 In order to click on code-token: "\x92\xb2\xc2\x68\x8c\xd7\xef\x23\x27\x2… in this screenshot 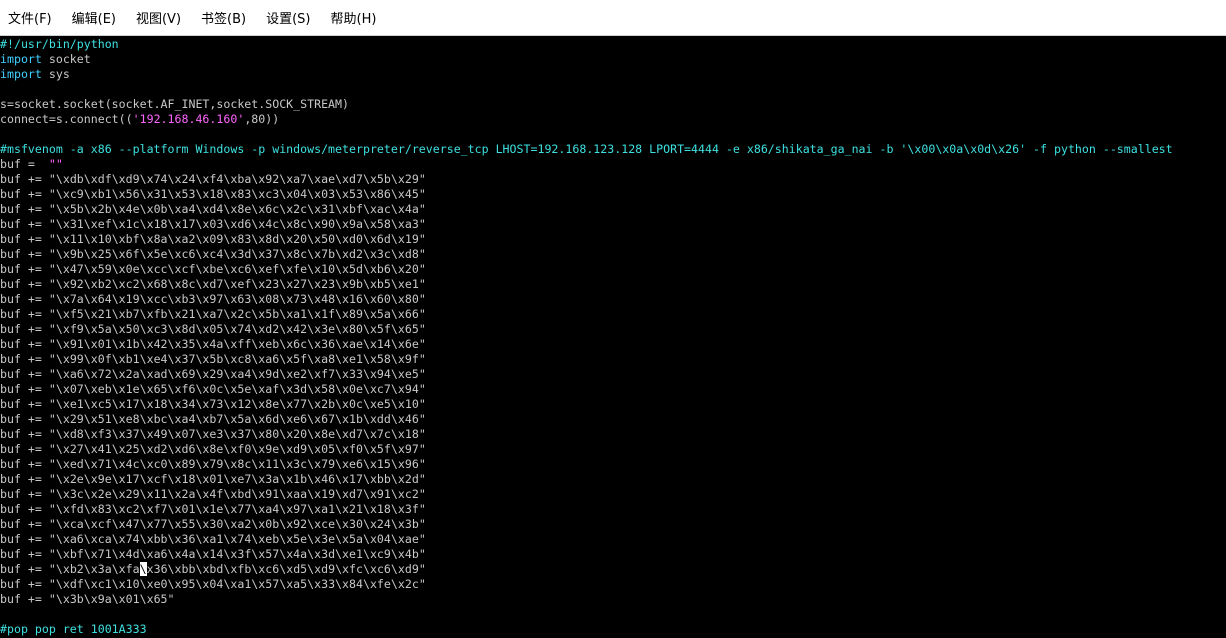, I will do `click(237, 284)`.